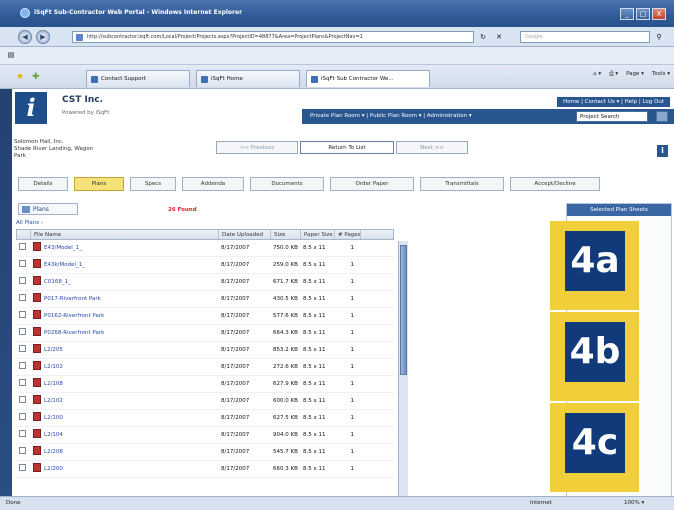 This screenshot has width=674, height=510. What do you see at coordinates (53, 418) in the screenshot?
I see `file-name-link: L2/100` at bounding box center [53, 418].